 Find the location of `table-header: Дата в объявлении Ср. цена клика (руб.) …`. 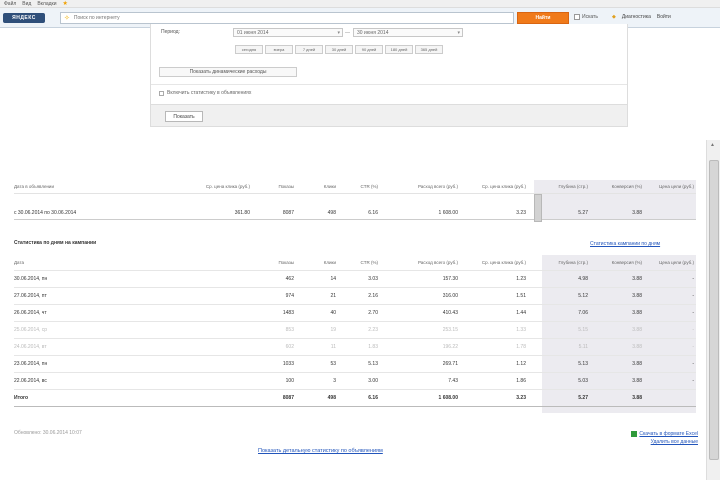

table-header: Дата в объявлении Ср. цена клика (руб.) … is located at coordinates (355, 187).